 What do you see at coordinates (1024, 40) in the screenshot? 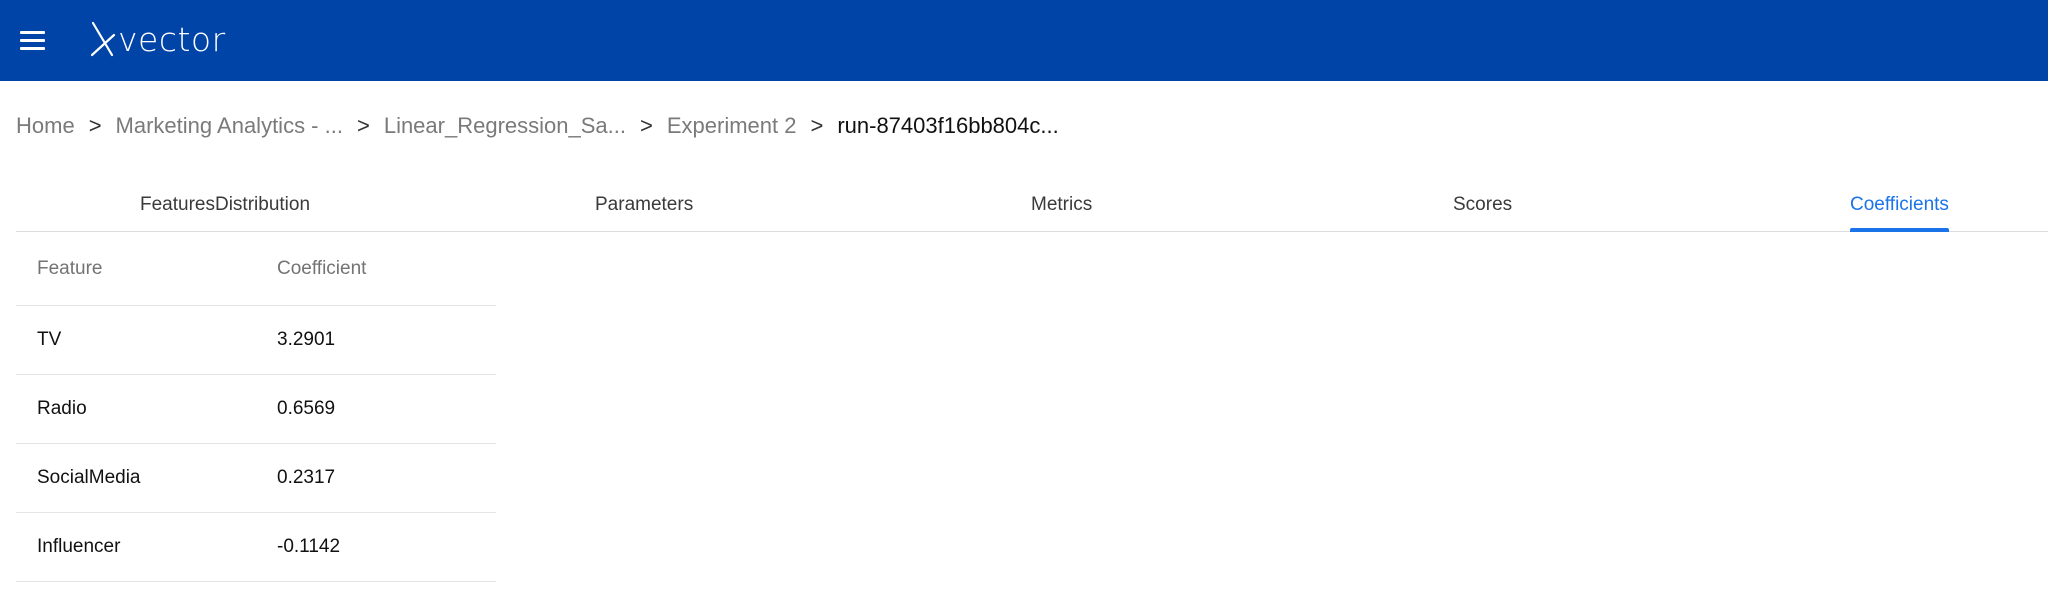
I see `app-header: vector` at bounding box center [1024, 40].